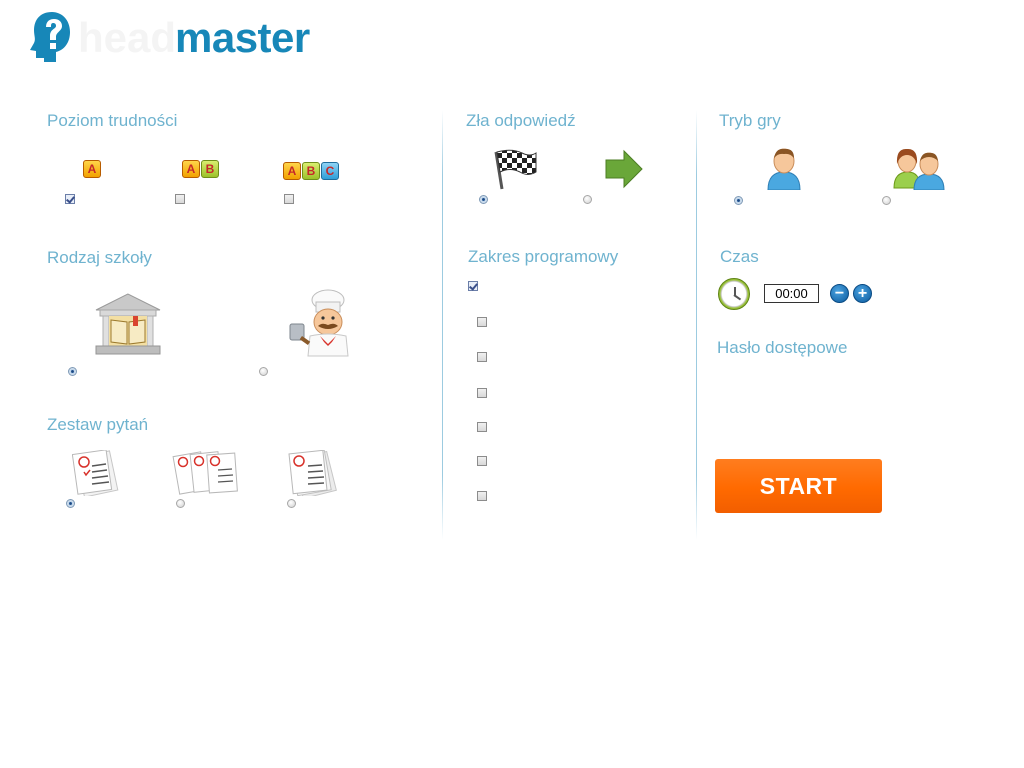 Image resolution: width=1024 pixels, height=768 pixels. Describe the element at coordinates (839, 293) in the screenshot. I see `time-decrease-button: −` at that location.